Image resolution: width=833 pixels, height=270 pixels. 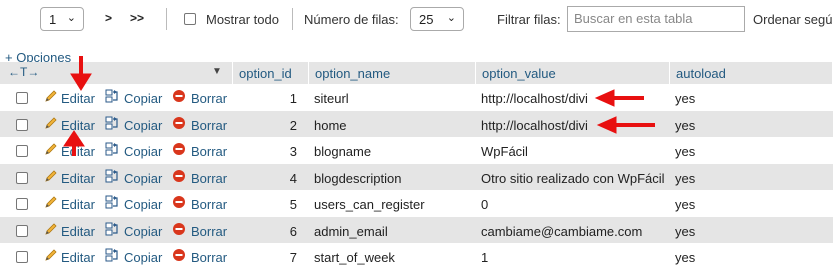 I want to click on column-header-option-id: option_id, so click(x=271, y=73).